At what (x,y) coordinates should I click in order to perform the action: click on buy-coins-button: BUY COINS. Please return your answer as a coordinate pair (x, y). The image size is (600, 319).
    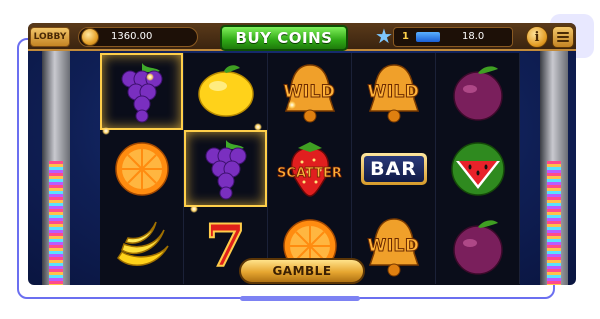
    Looking at the image, I should click on (284, 38).